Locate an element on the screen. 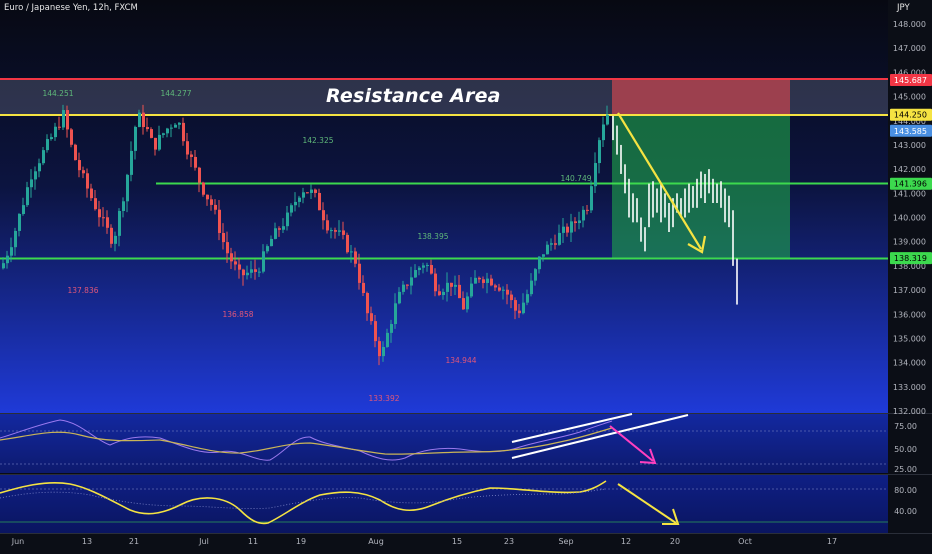 This screenshot has height=554, width=932. price-tick-label: 145.000 is located at coordinates (909, 97).